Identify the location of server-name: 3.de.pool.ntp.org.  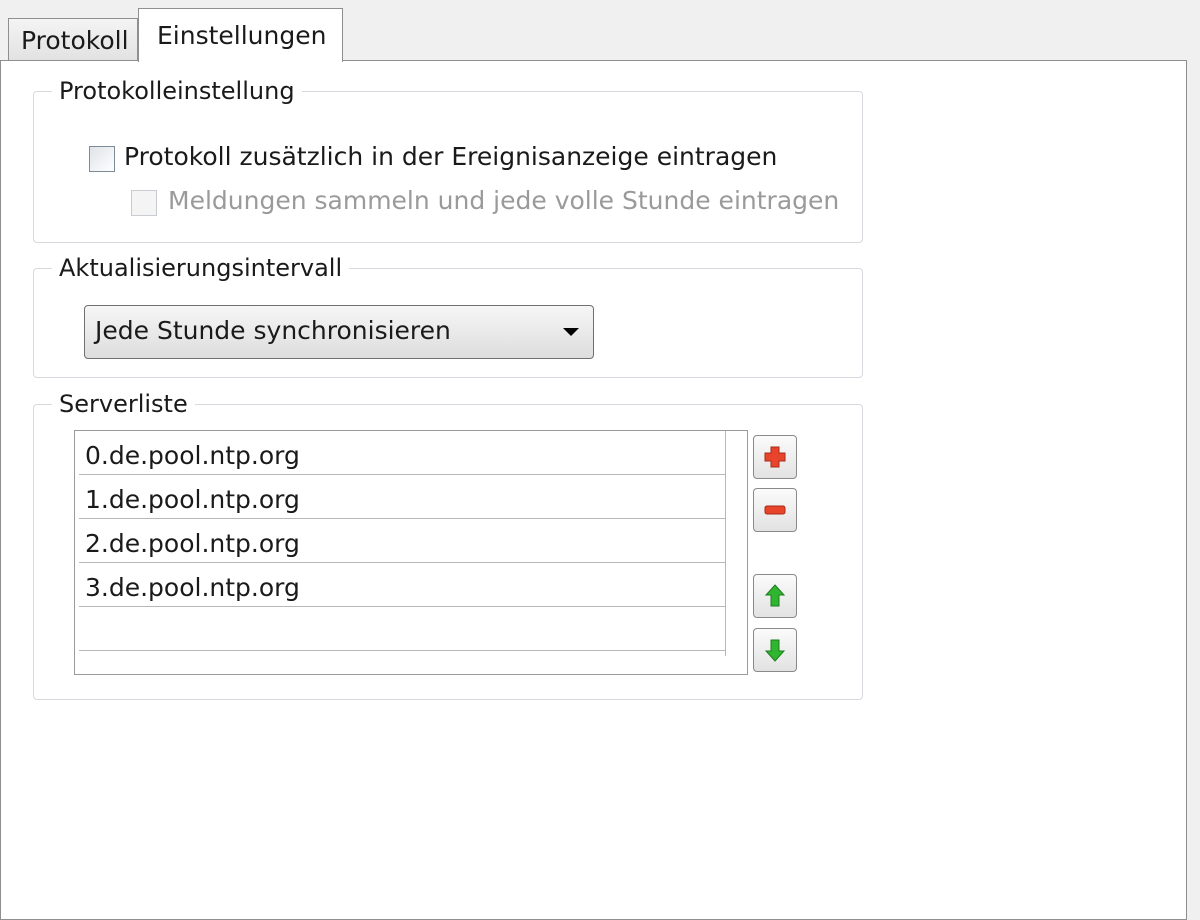
(192, 587).